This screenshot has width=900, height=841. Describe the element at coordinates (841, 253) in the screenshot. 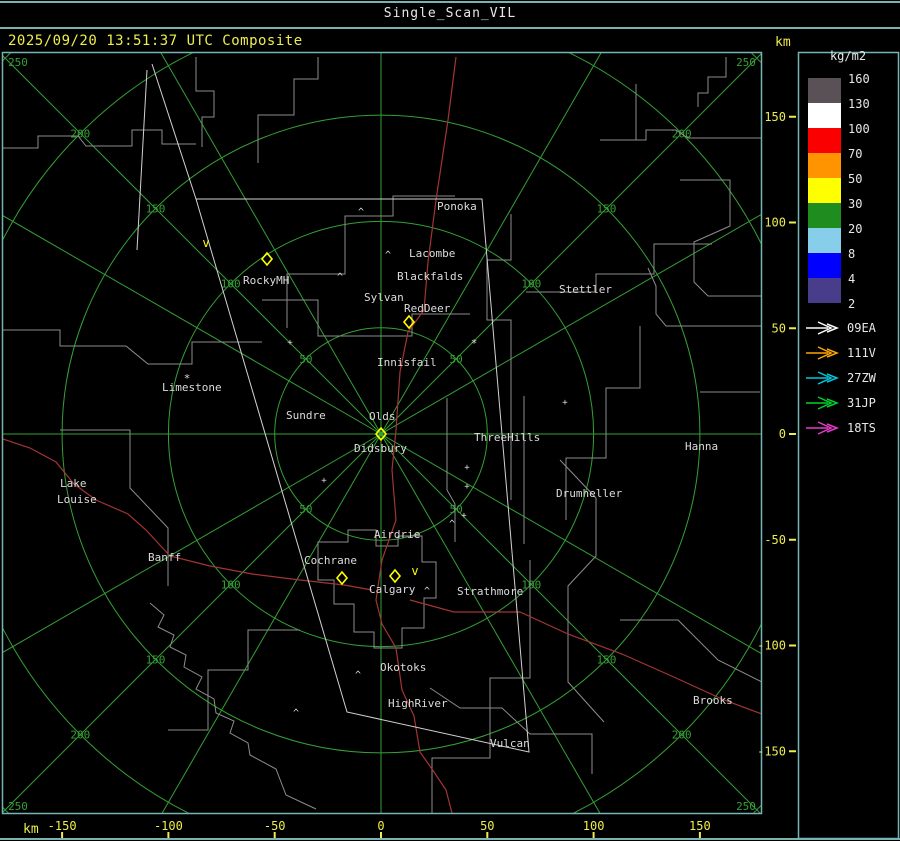

I see `color-scale-legend: 160 130 100 70 50 30 20 8 4 2 09EA 111V 27ZW 31JP 18TS` at that location.